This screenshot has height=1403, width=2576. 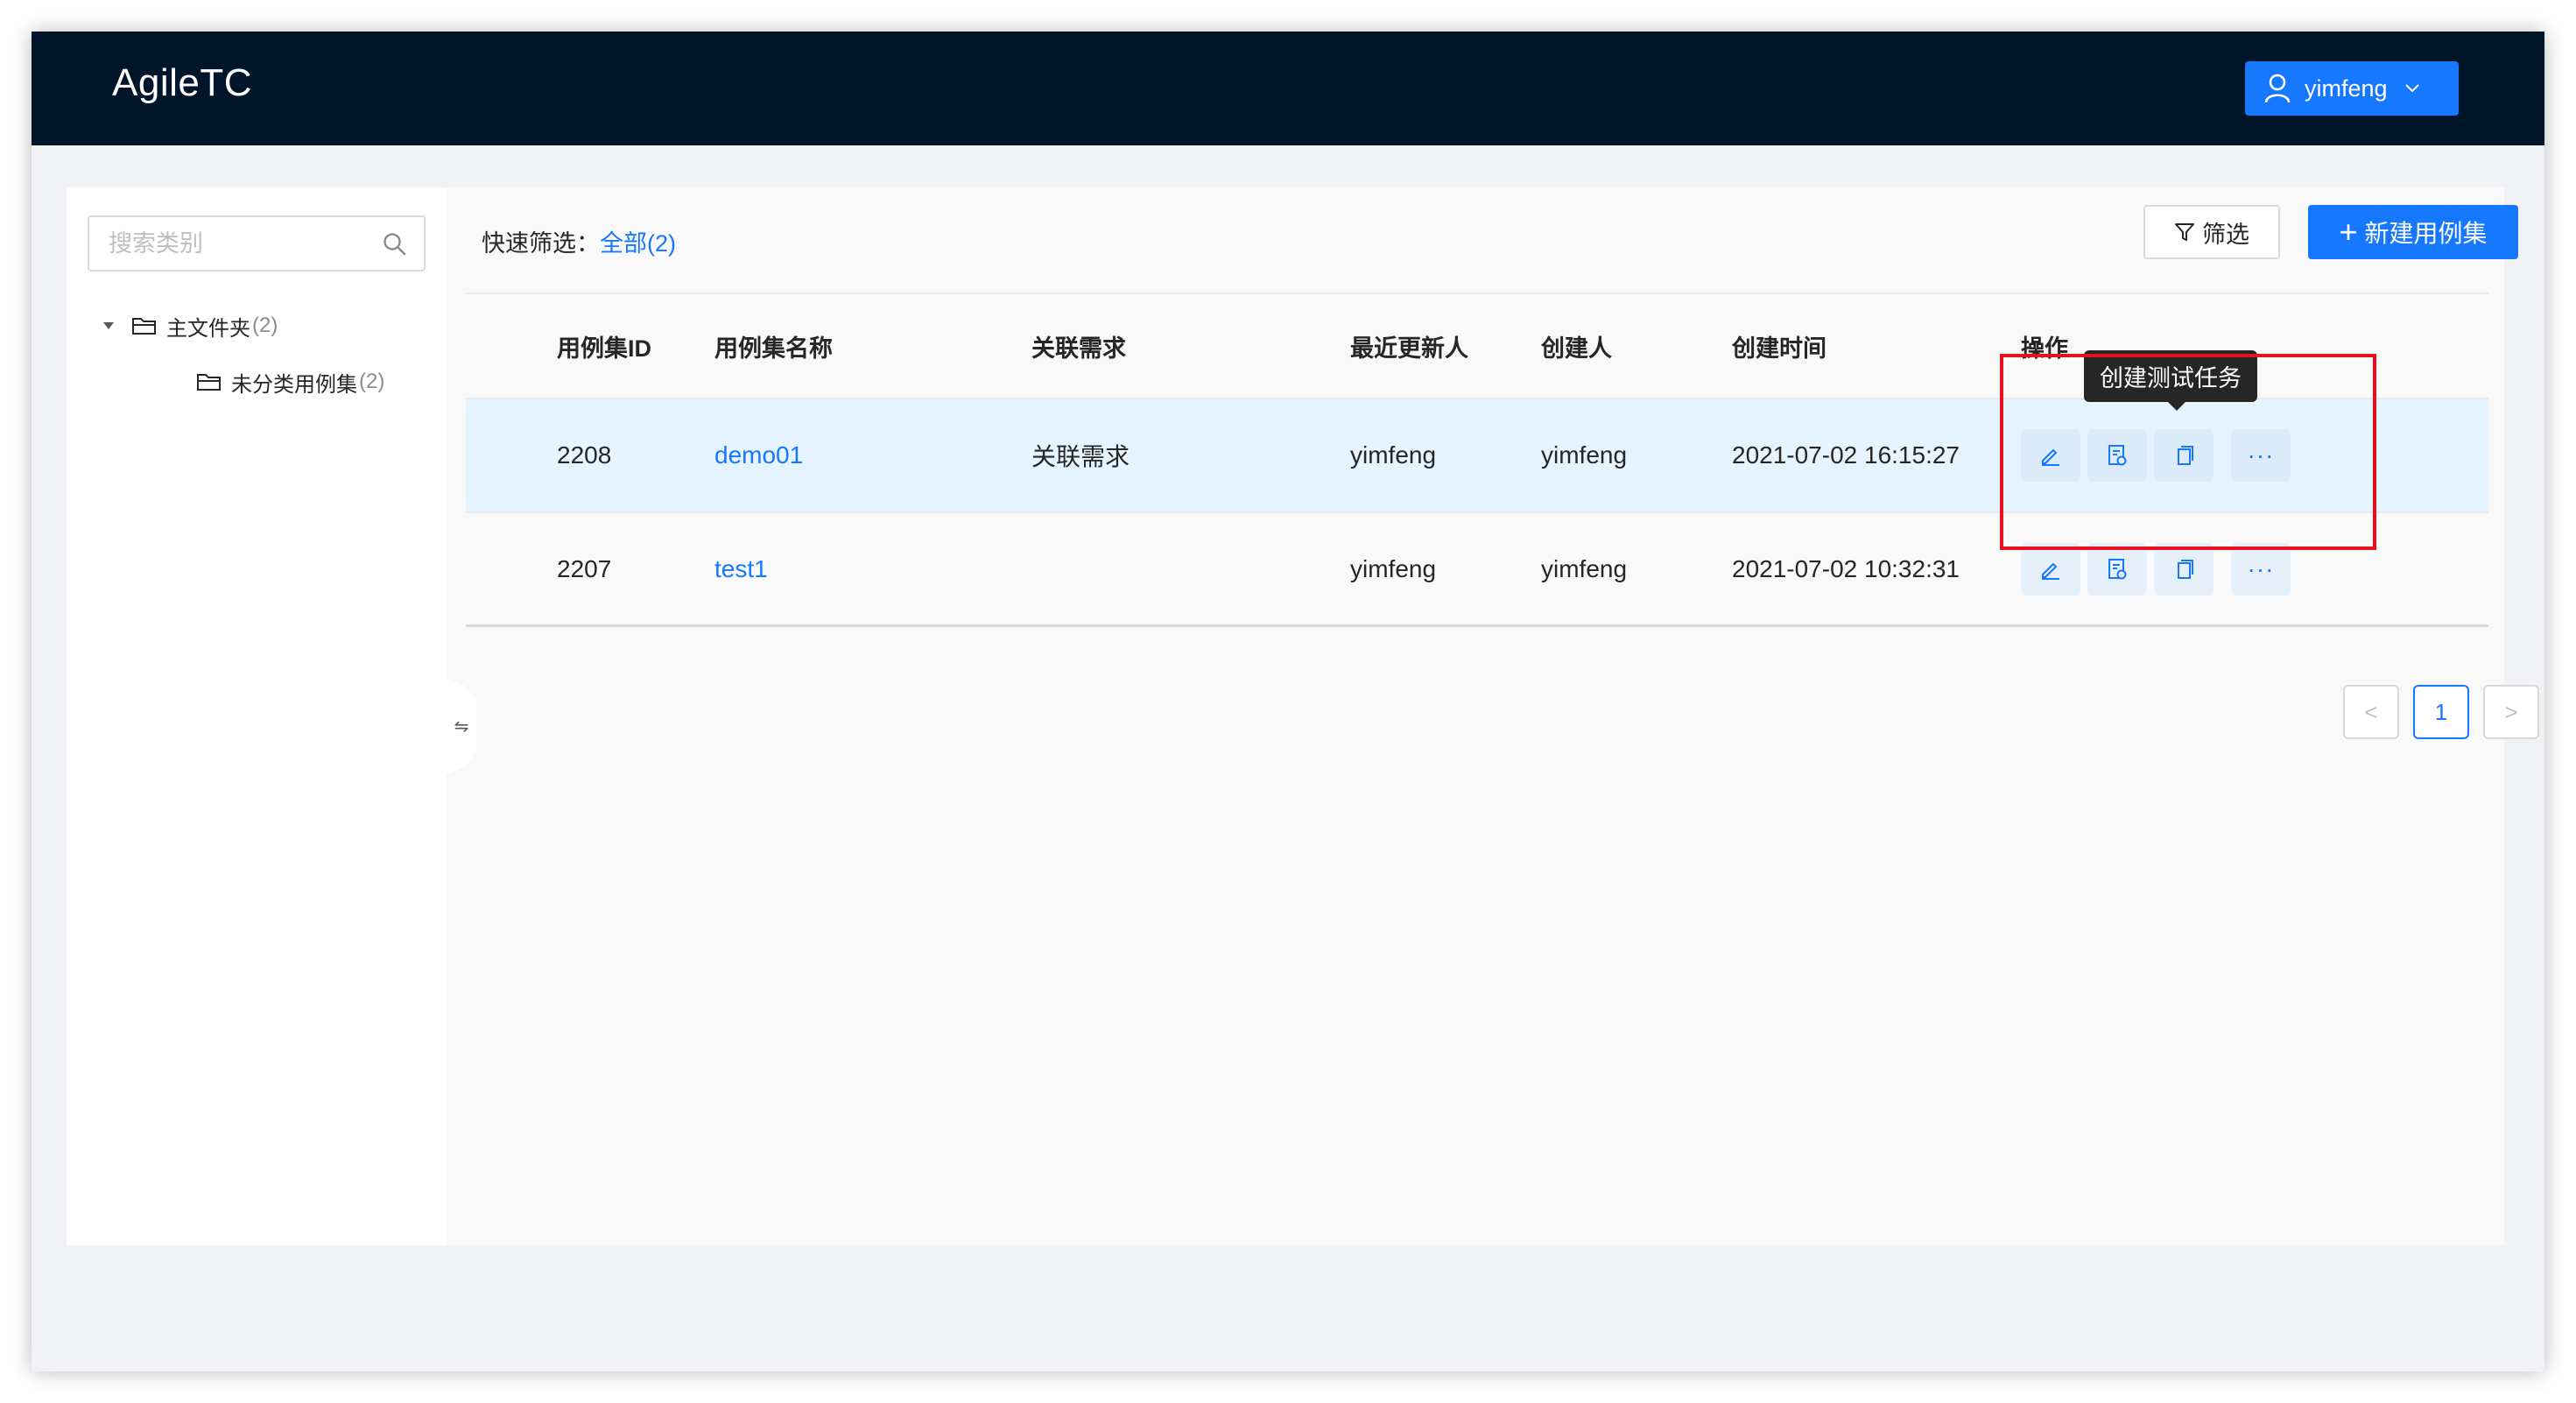 I want to click on new-case-set-button: + 新建用例集, so click(x=2413, y=232).